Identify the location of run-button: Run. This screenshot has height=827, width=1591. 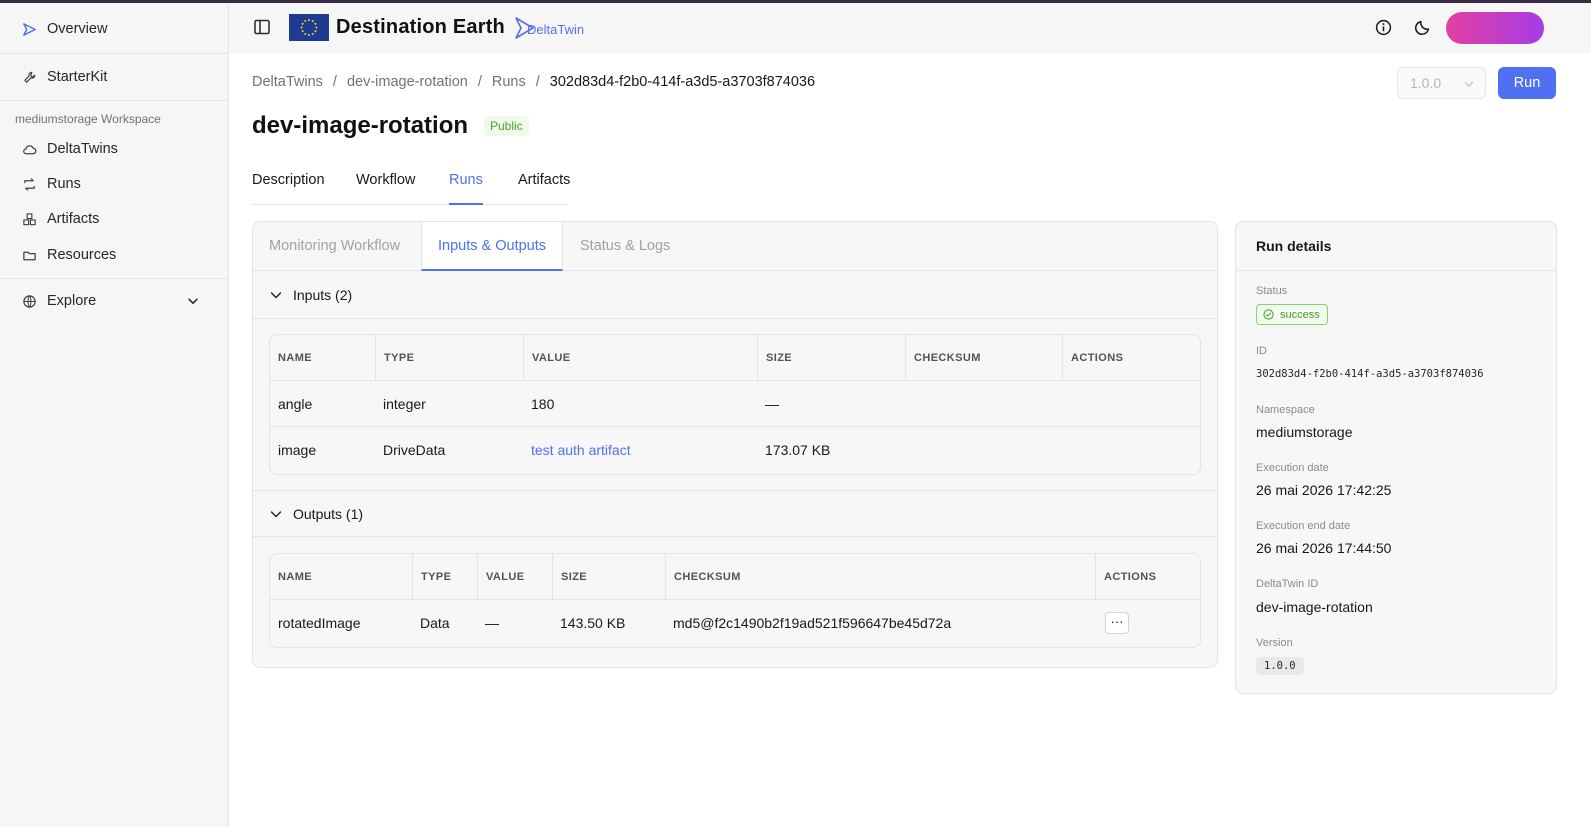
(1527, 83).